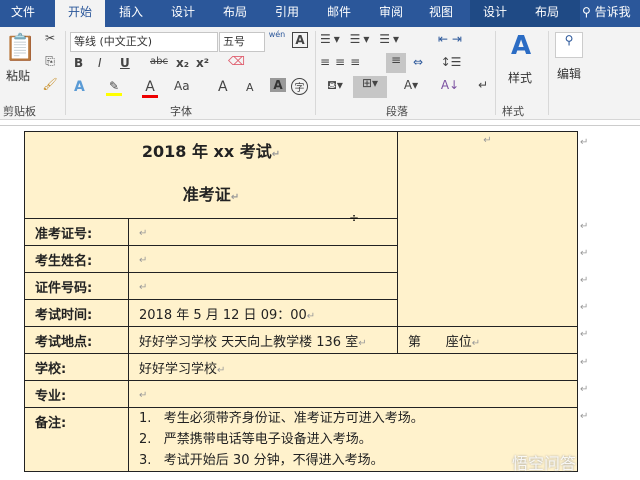 The width and height of the screenshot is (640, 480). Describe the element at coordinates (335, 86) in the screenshot. I see `shading-icon: ⛾▾` at that location.